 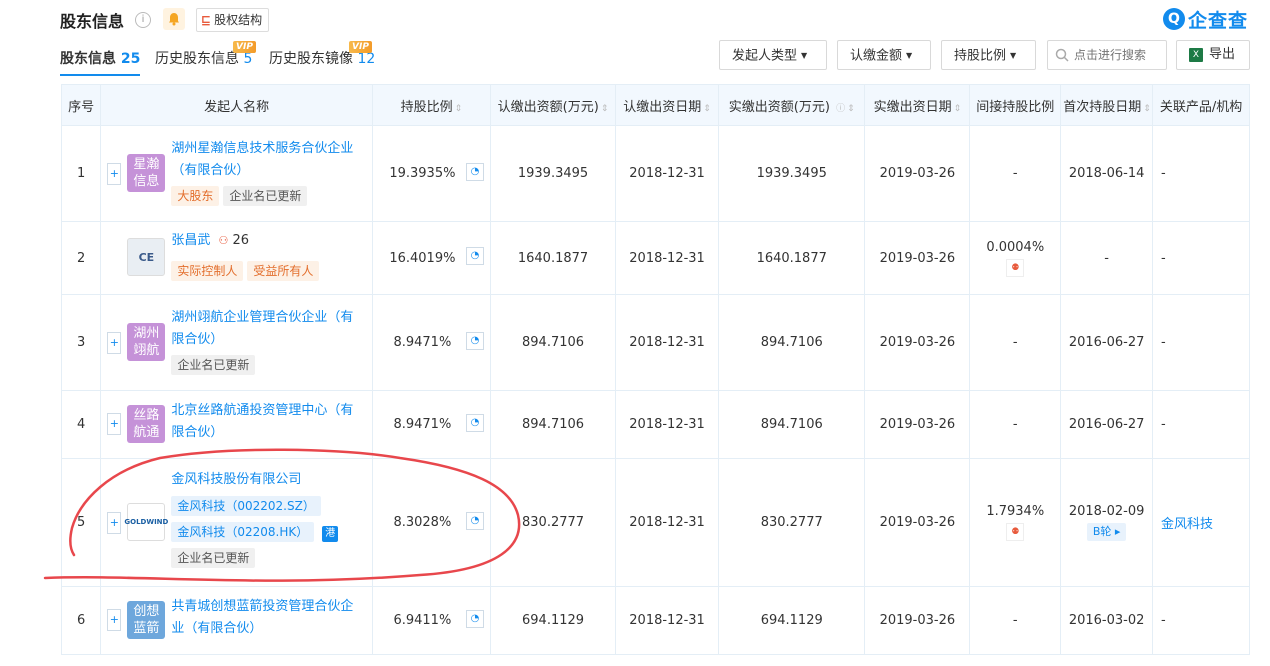 I want to click on section-header: 股东信息 i ⊑ 股权结构 Q 企查查, so click(x=635, y=20).